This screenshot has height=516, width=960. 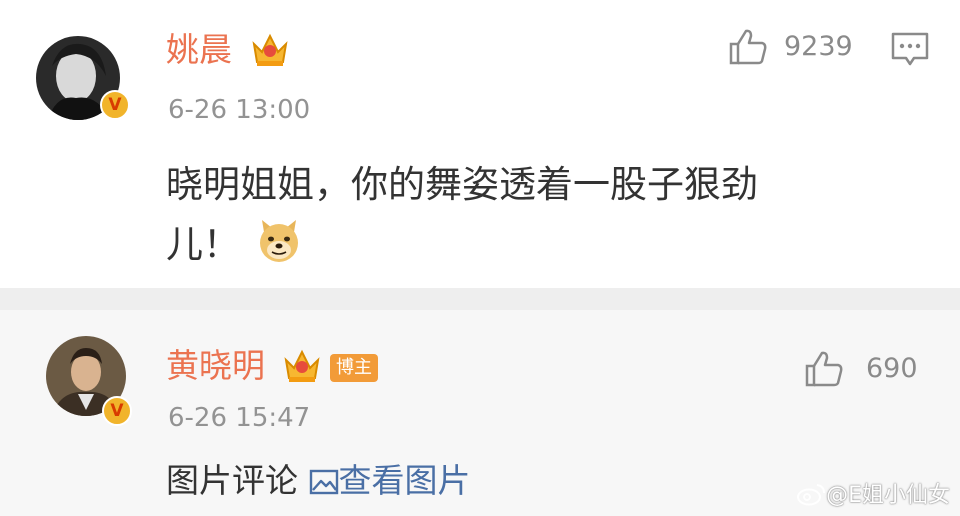 I want to click on comment-text: 儿！, so click(x=203, y=244).